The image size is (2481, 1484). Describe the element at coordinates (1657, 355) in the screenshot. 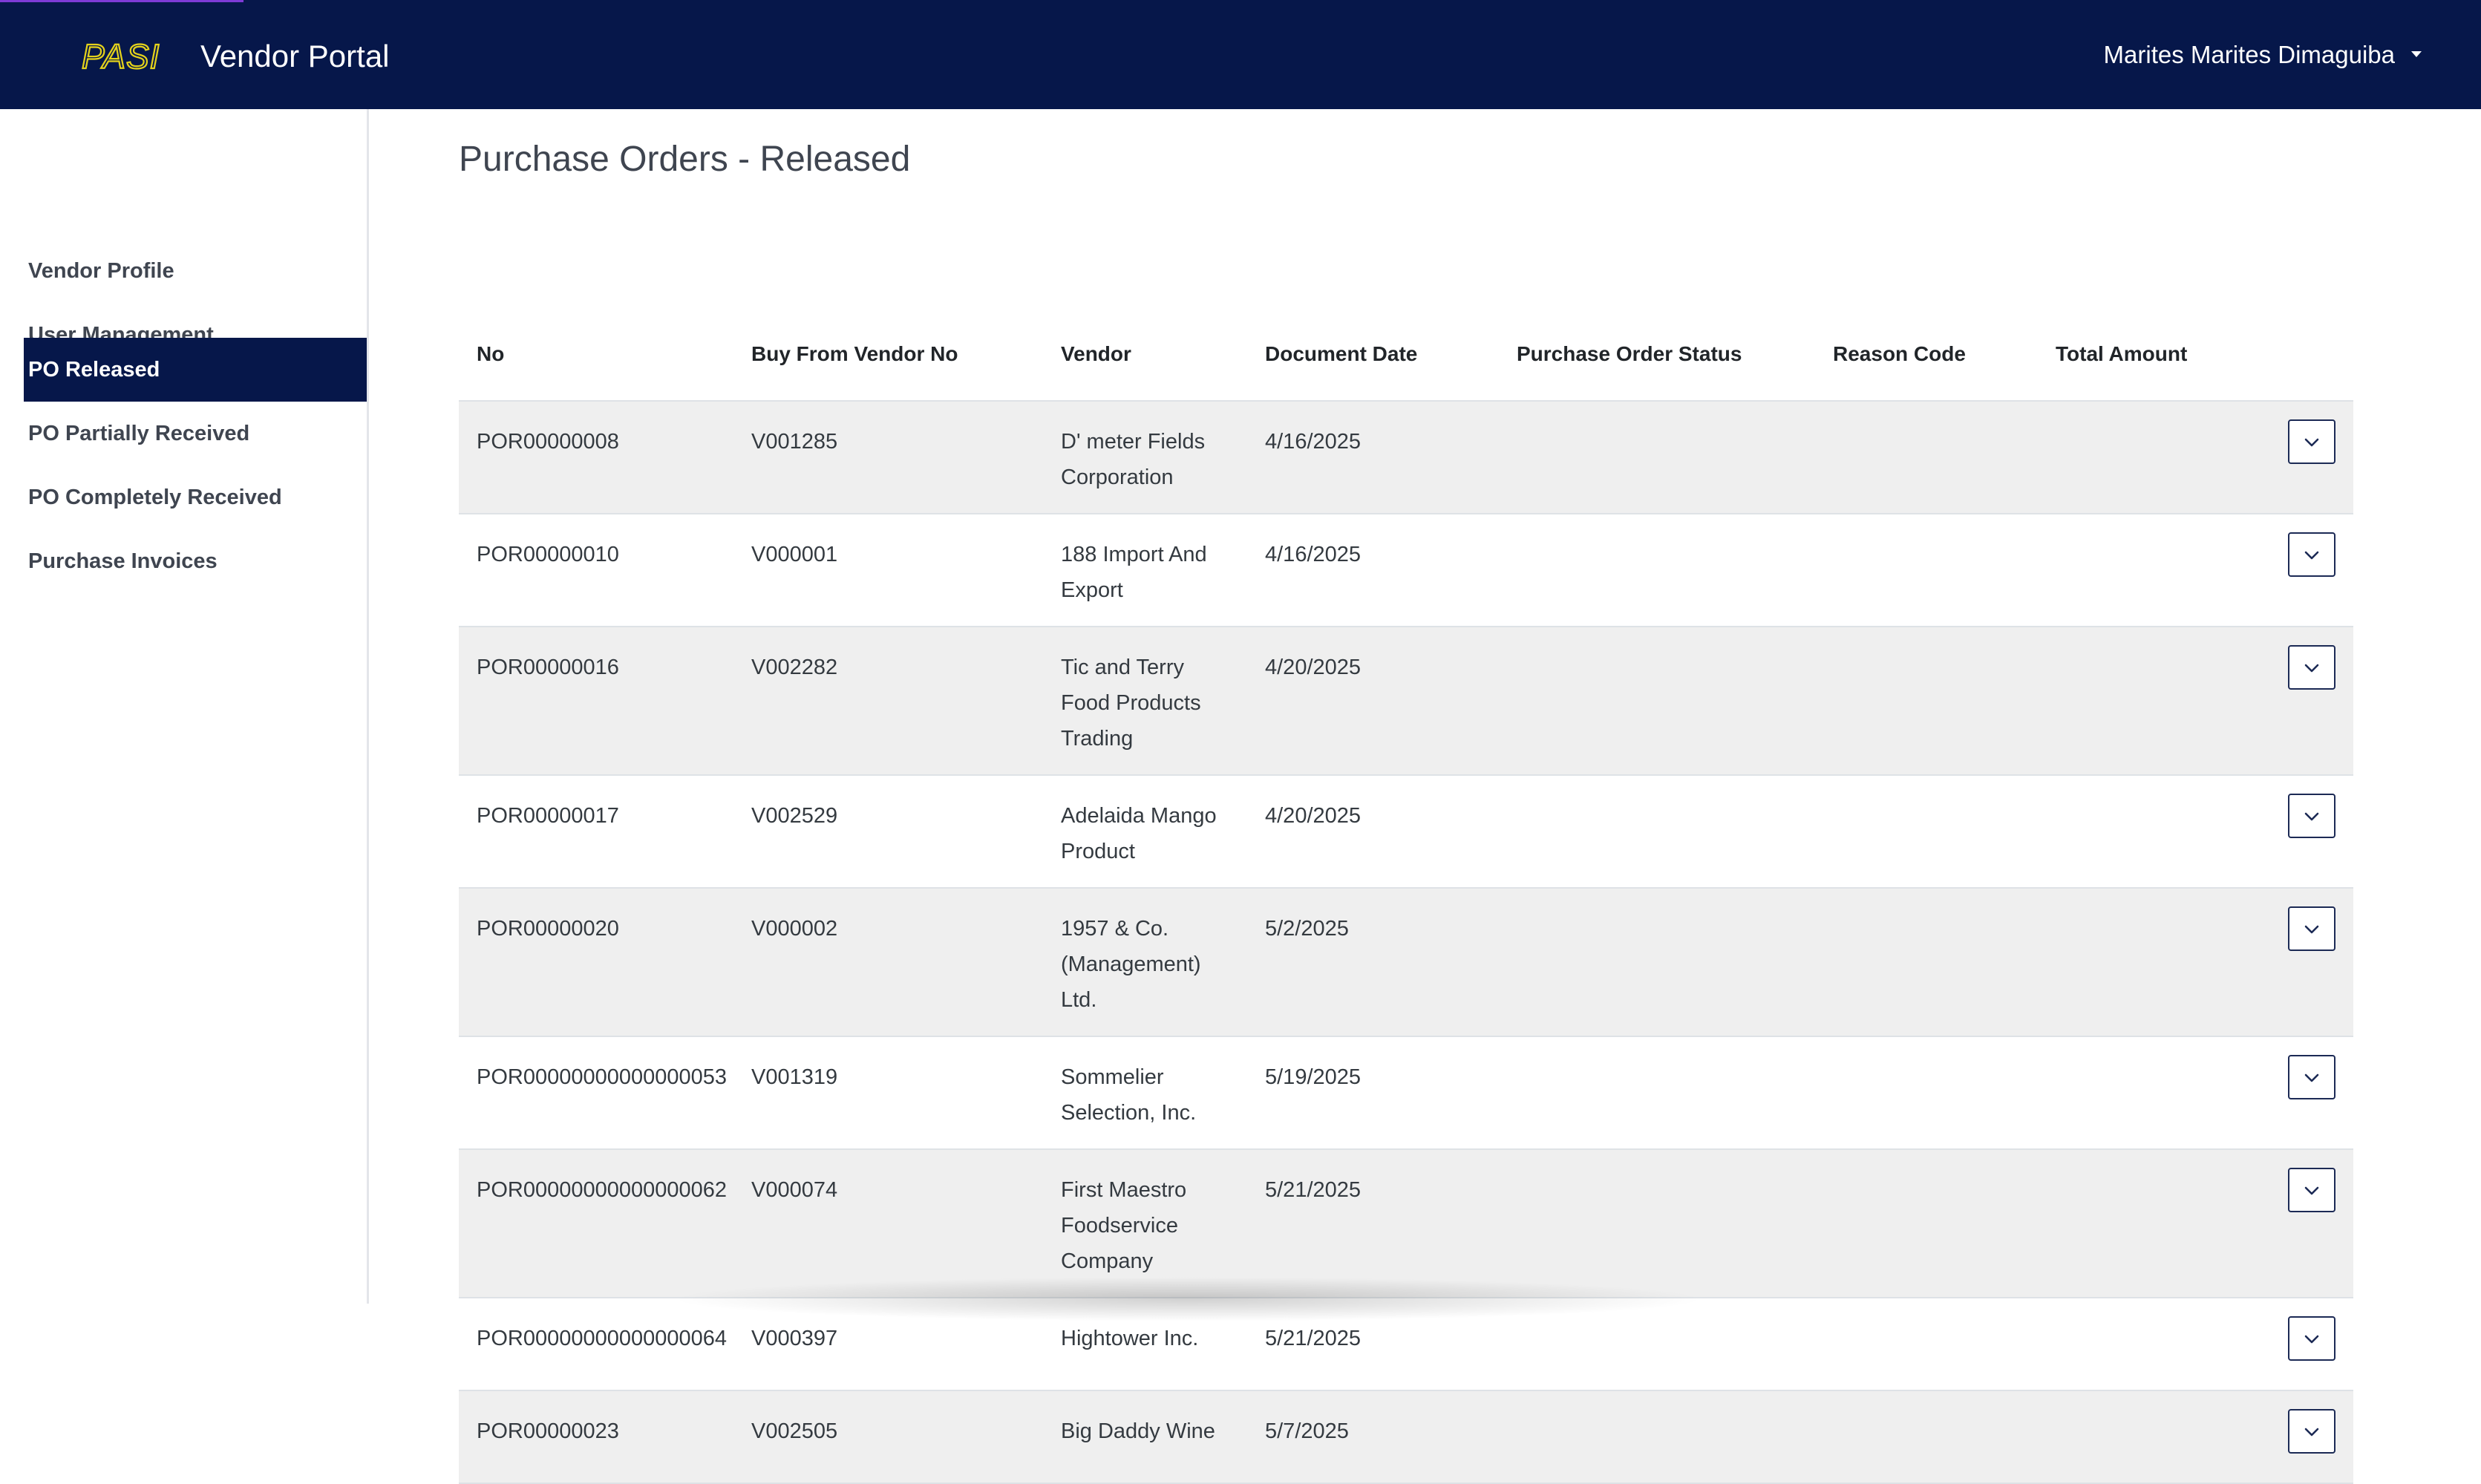

I see `column-header-purchase-order-status: Purchase Order Status` at that location.